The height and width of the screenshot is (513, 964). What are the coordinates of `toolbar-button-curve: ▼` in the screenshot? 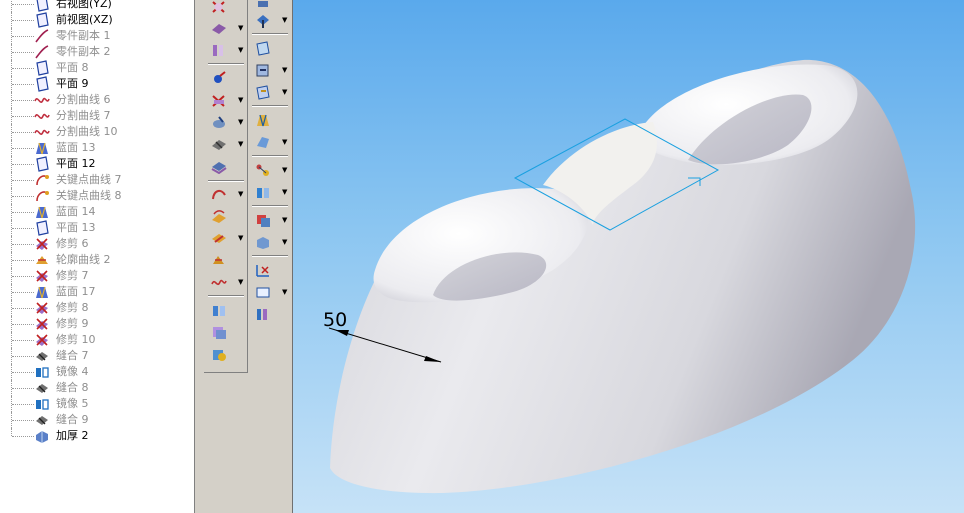 It's located at (226, 194).